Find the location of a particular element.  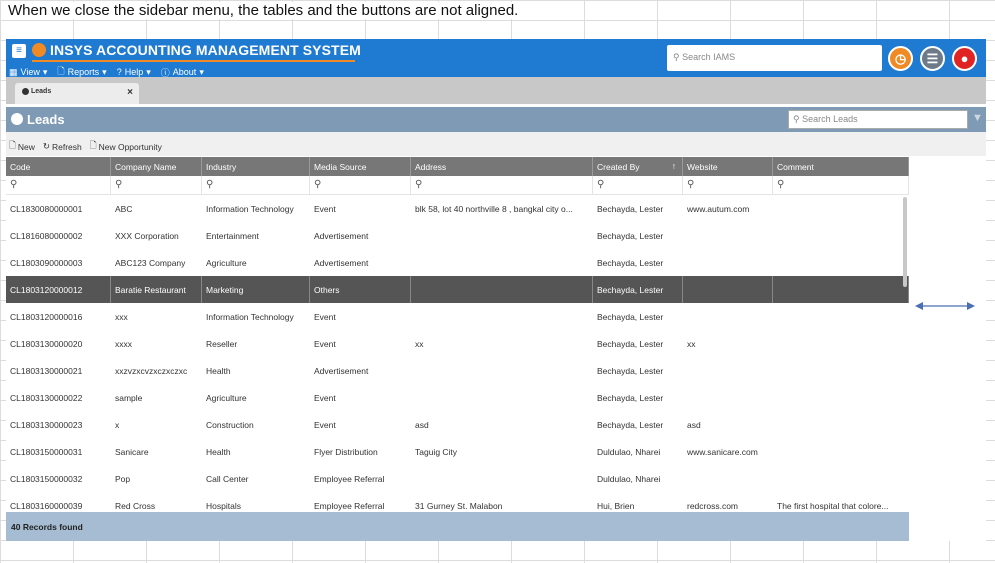

column-header-label: Code is located at coordinates (20, 167).